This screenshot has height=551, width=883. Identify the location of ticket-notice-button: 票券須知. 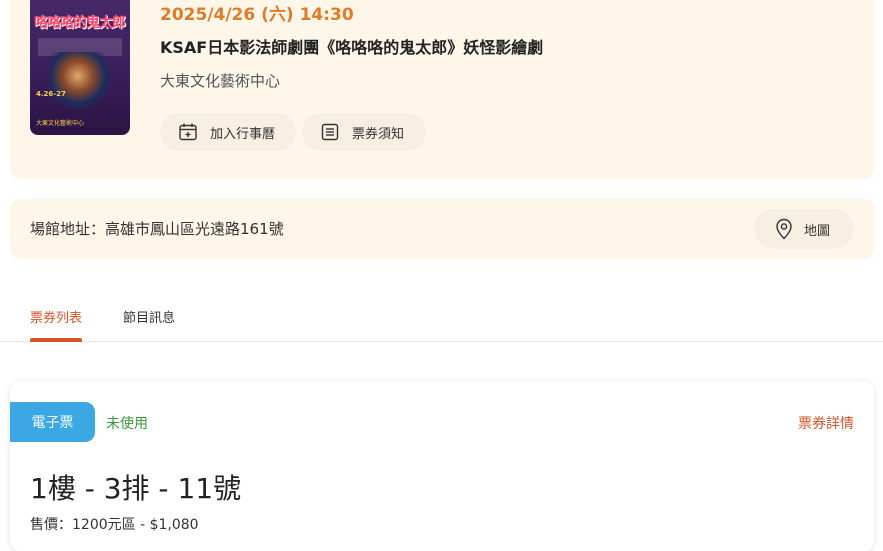
(364, 132).